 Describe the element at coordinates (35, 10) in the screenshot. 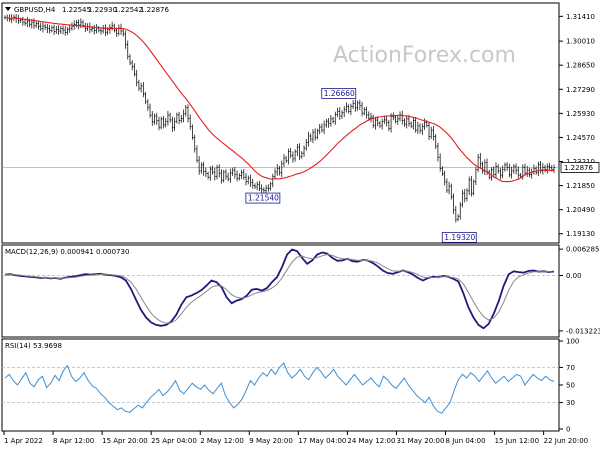

I see `price-title-label: GBPUSD,H4` at that location.